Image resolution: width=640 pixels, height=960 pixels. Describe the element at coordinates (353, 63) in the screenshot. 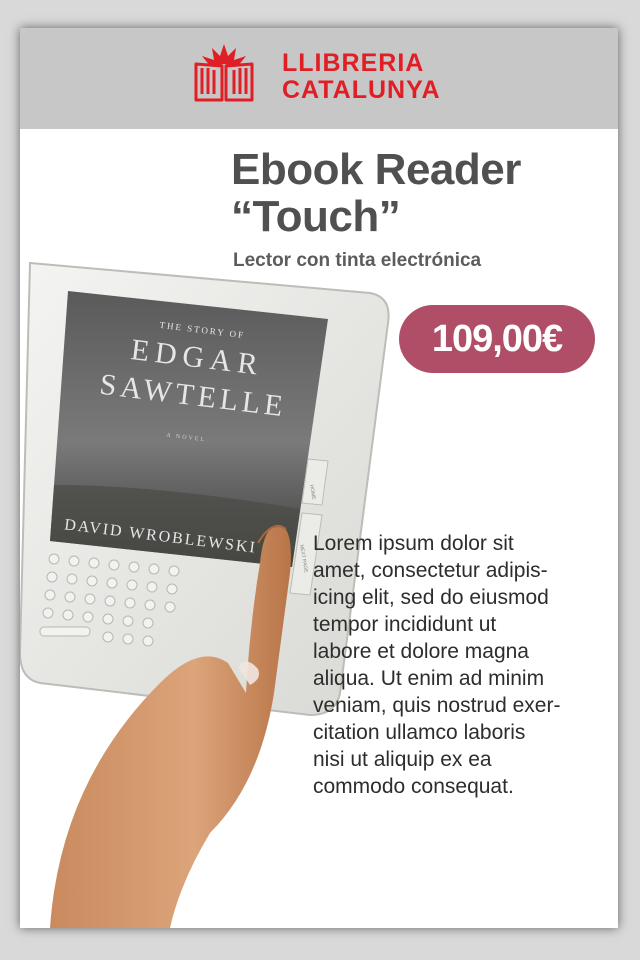

I see `brand-line-1: LLIBRERIA` at that location.